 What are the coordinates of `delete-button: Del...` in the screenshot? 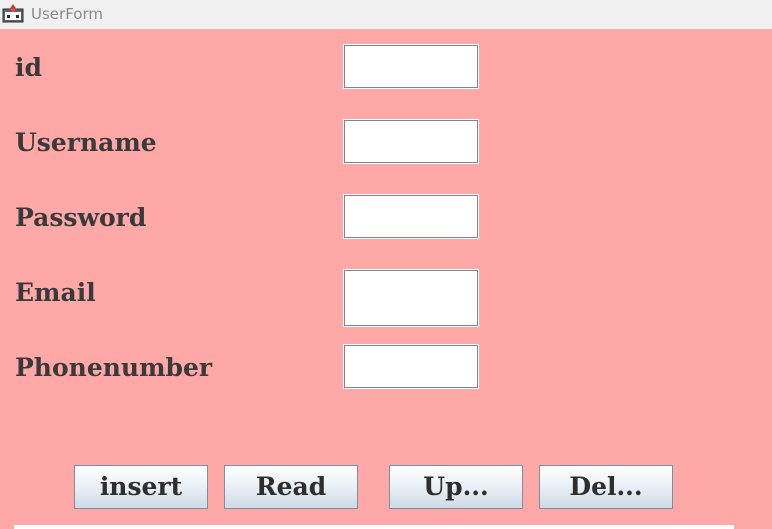 It's located at (606, 487).